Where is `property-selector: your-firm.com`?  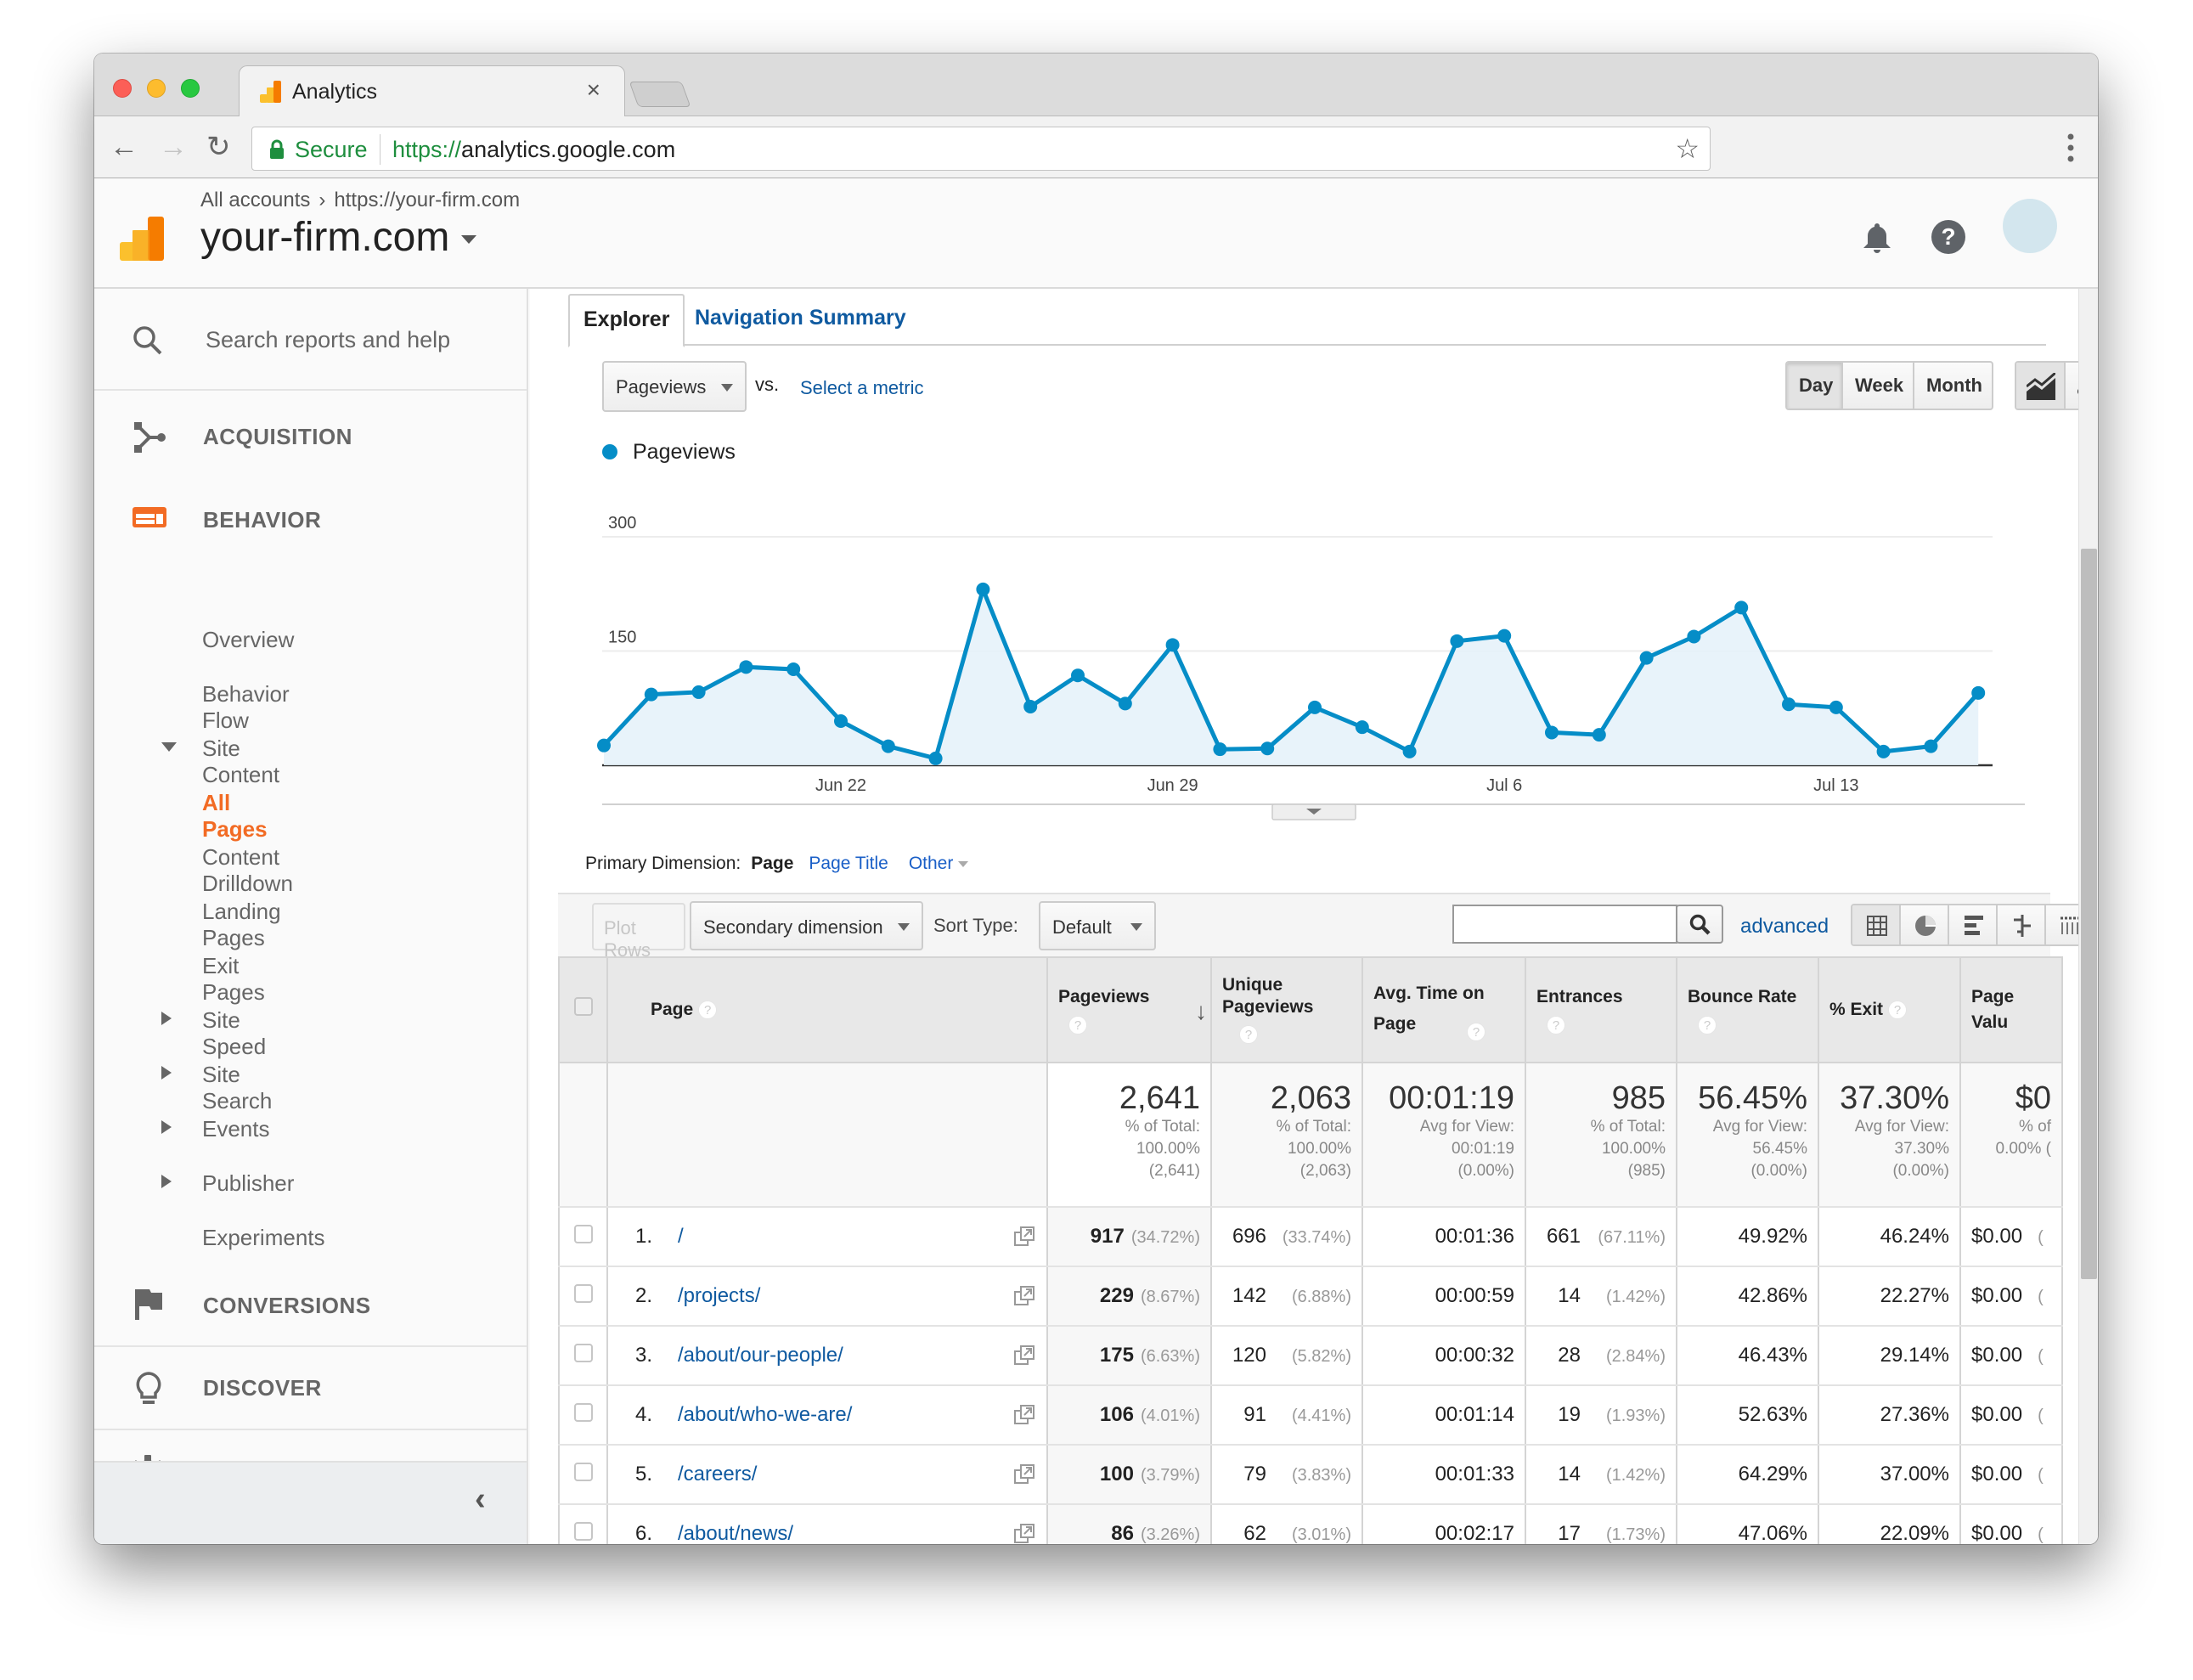 property-selector: your-firm.com is located at coordinates (338, 238).